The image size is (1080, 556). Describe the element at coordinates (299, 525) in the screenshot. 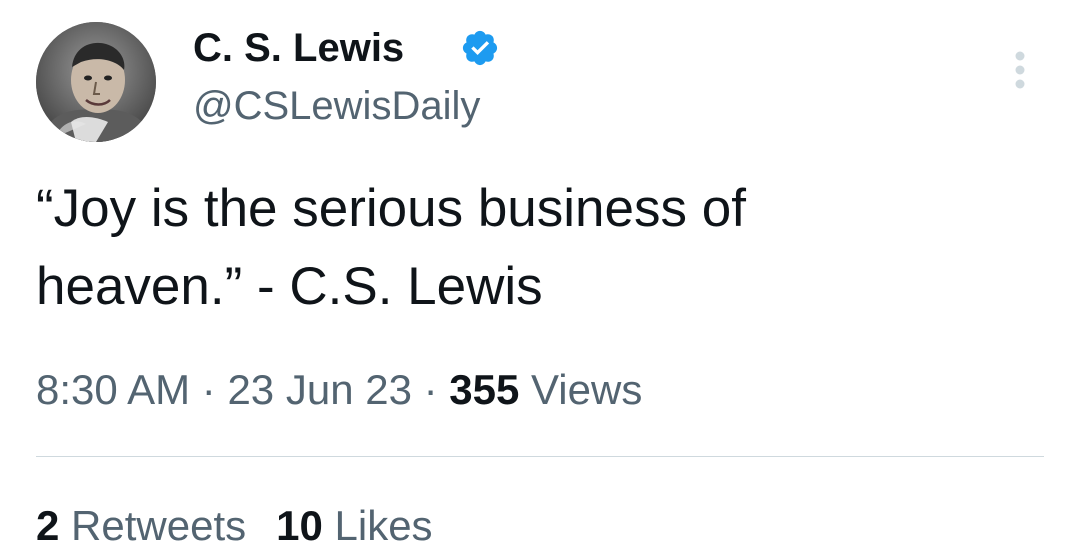

I see `likes-count: 10` at that location.